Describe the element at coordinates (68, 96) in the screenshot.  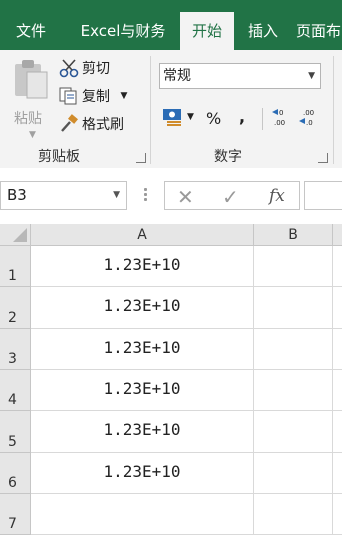
I see `copy-icon` at that location.